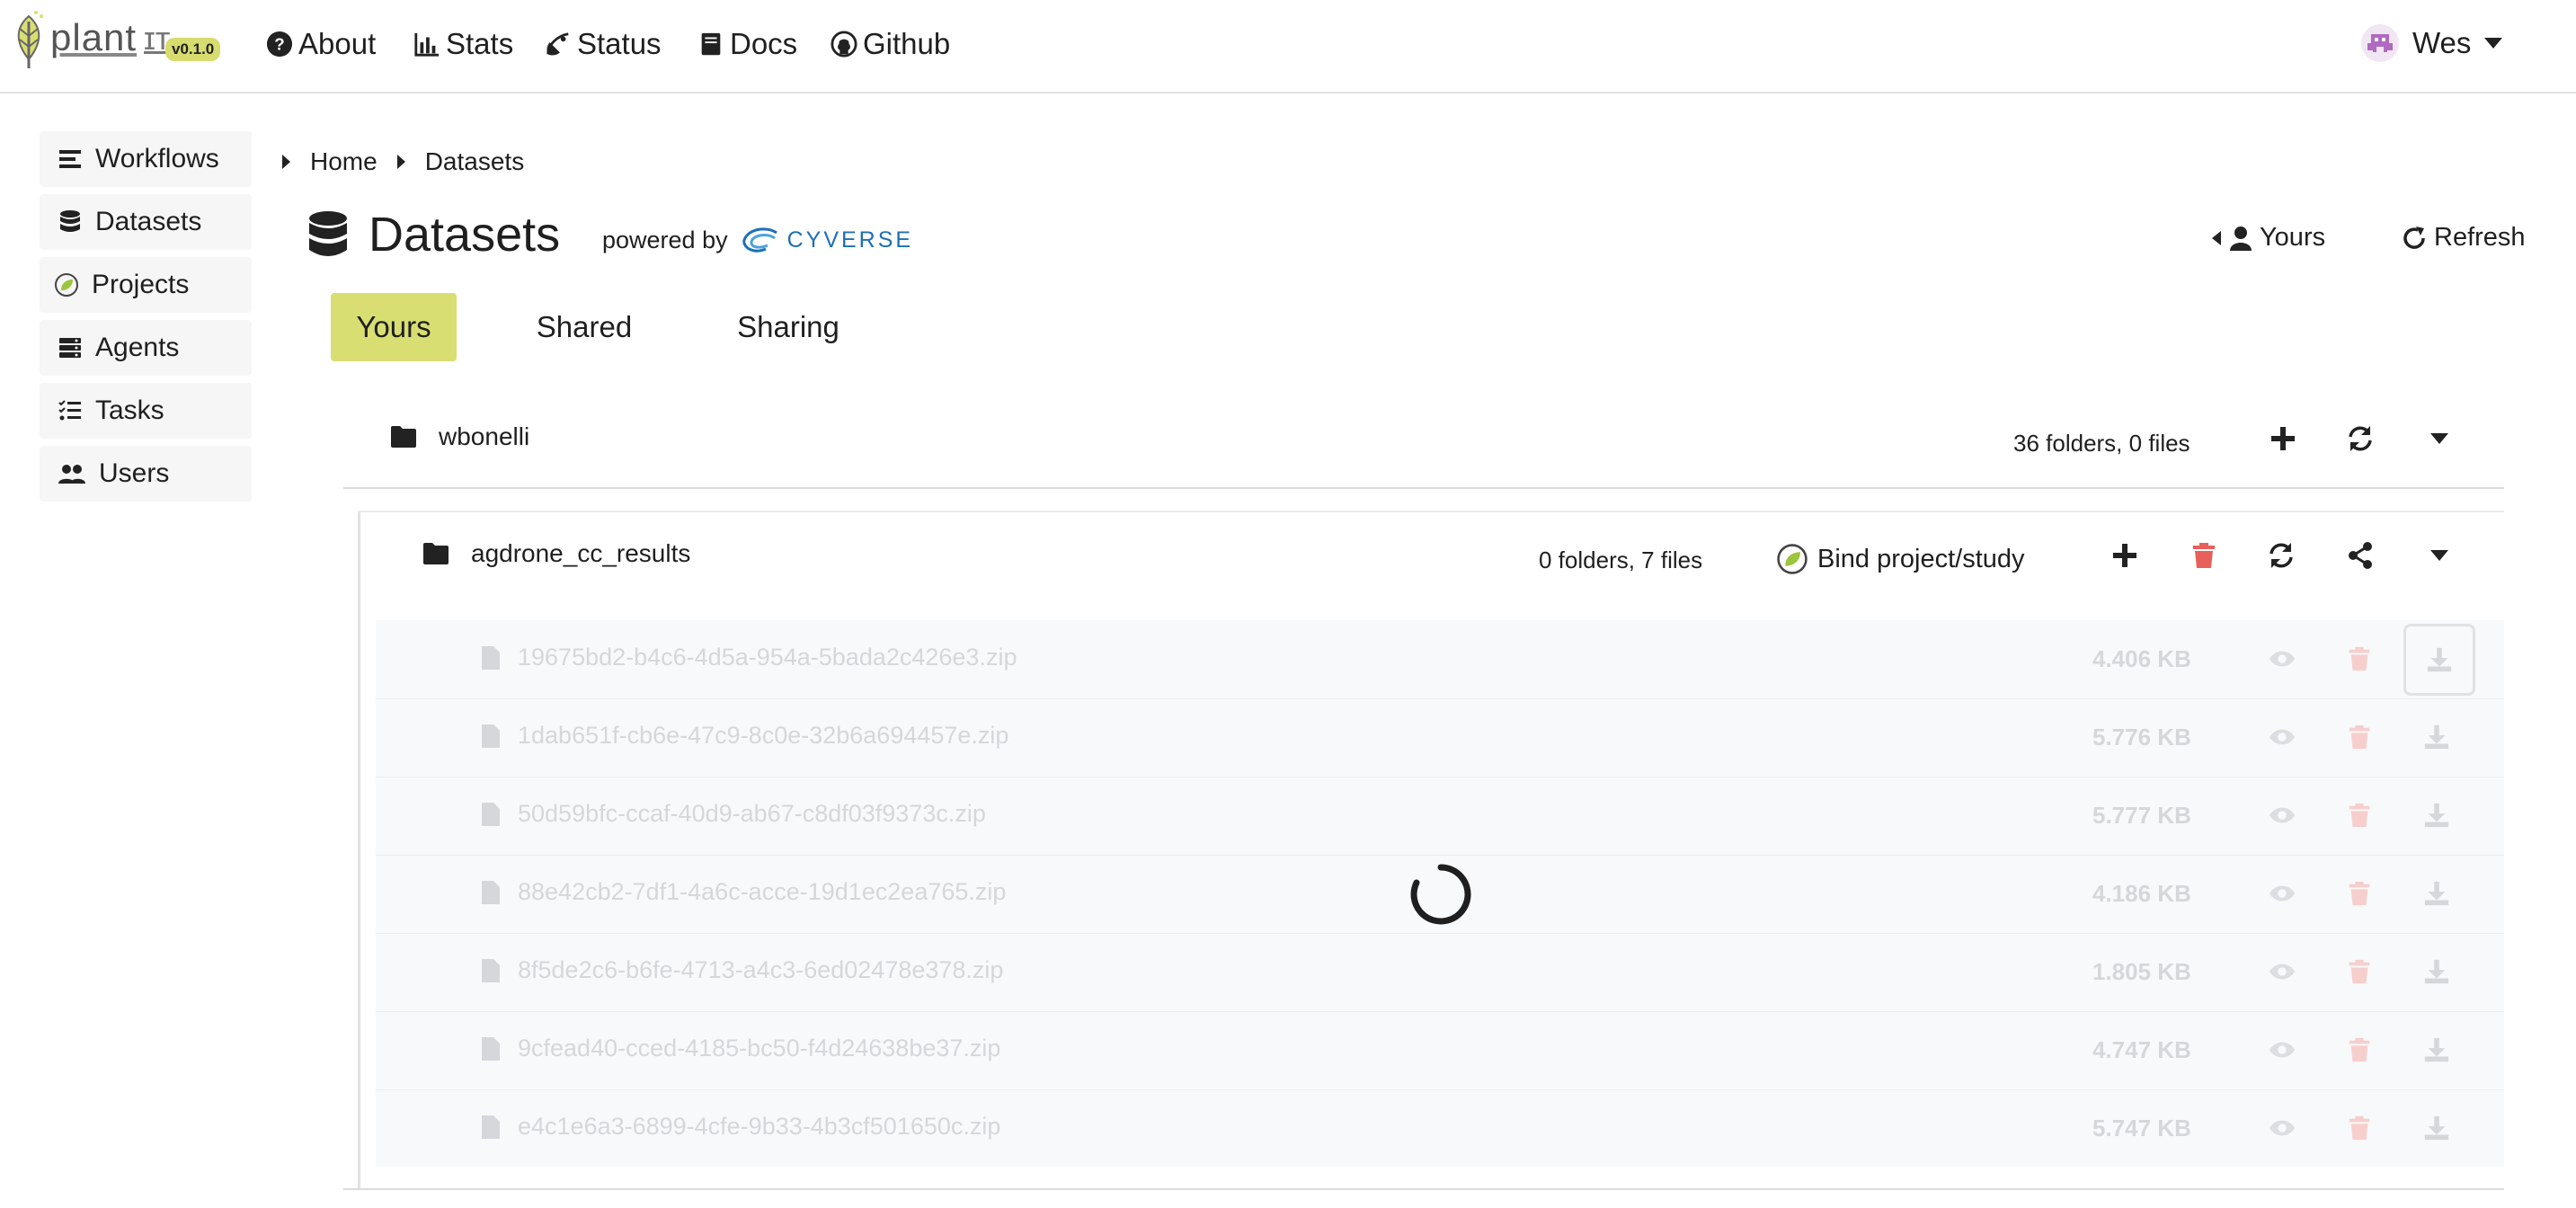  Describe the element at coordinates (475, 161) in the screenshot. I see `breadcrumb-datasets: Datasets` at that location.